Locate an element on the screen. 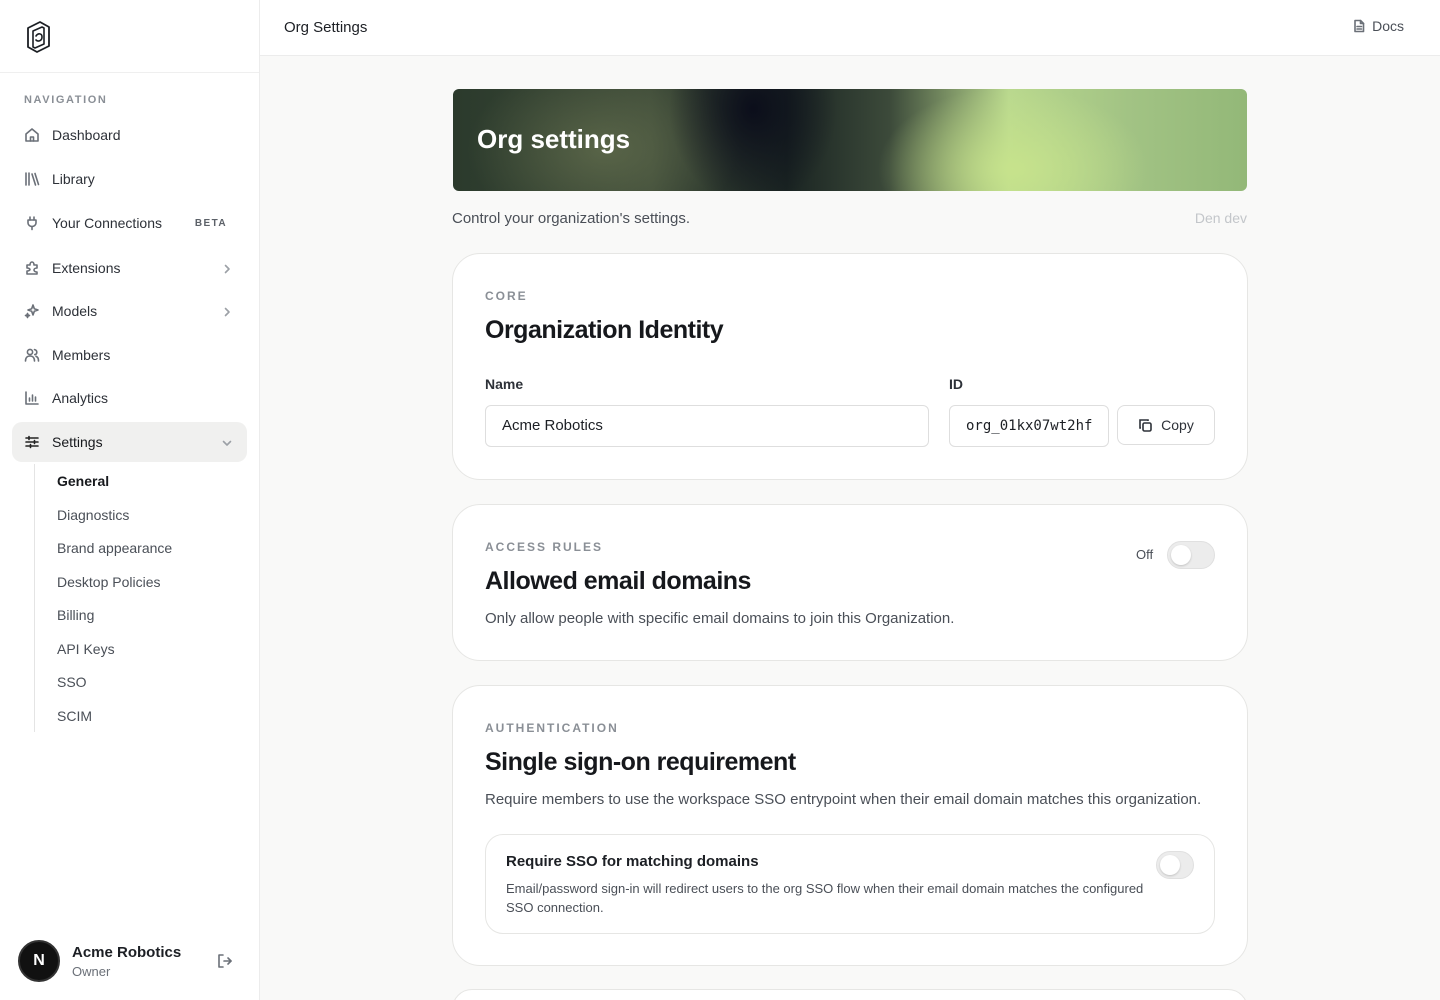  sidebar-item-connections: Your Connections BETA is located at coordinates (129, 223).